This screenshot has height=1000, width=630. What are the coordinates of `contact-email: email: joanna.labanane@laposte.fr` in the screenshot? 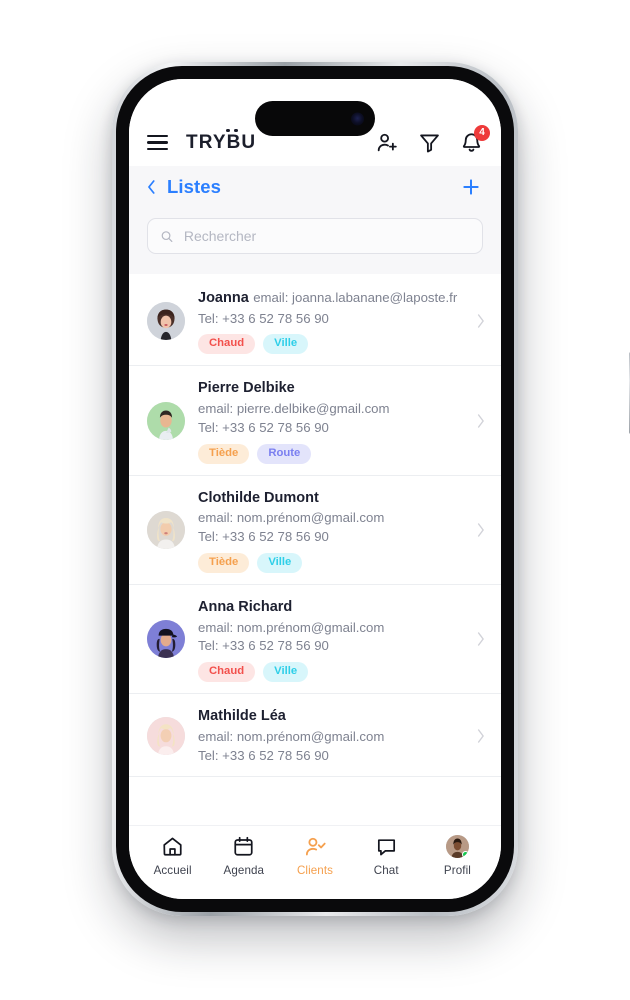 It's located at (355, 297).